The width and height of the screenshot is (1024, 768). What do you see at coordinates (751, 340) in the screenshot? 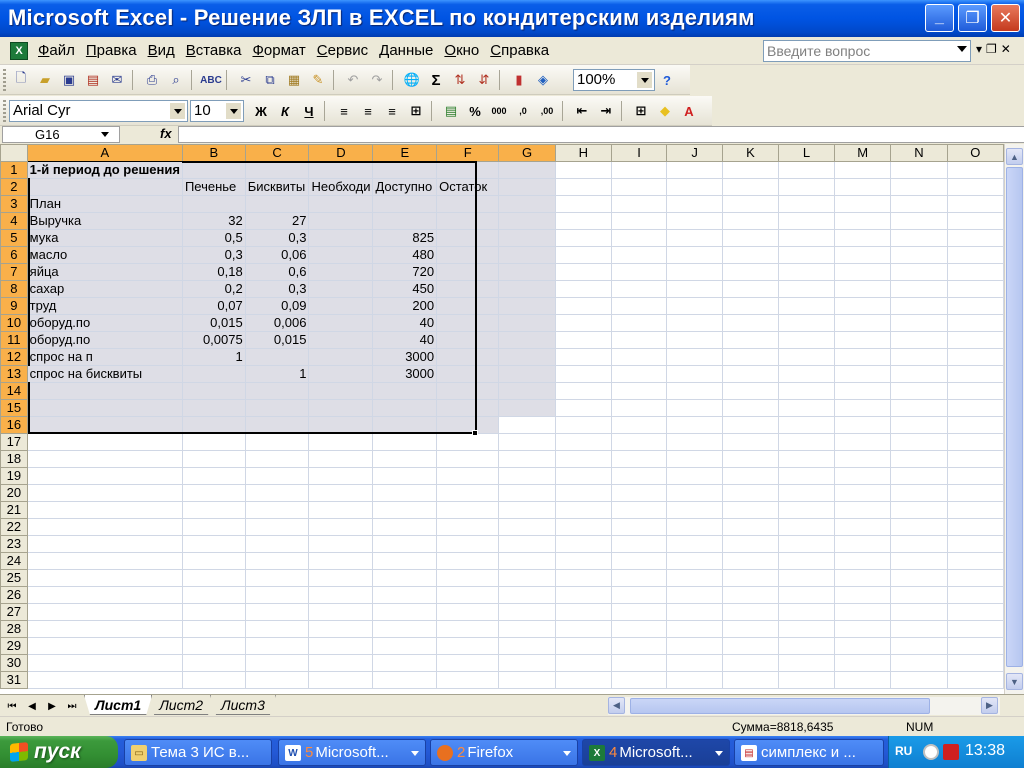
I see `cell-K11` at bounding box center [751, 340].